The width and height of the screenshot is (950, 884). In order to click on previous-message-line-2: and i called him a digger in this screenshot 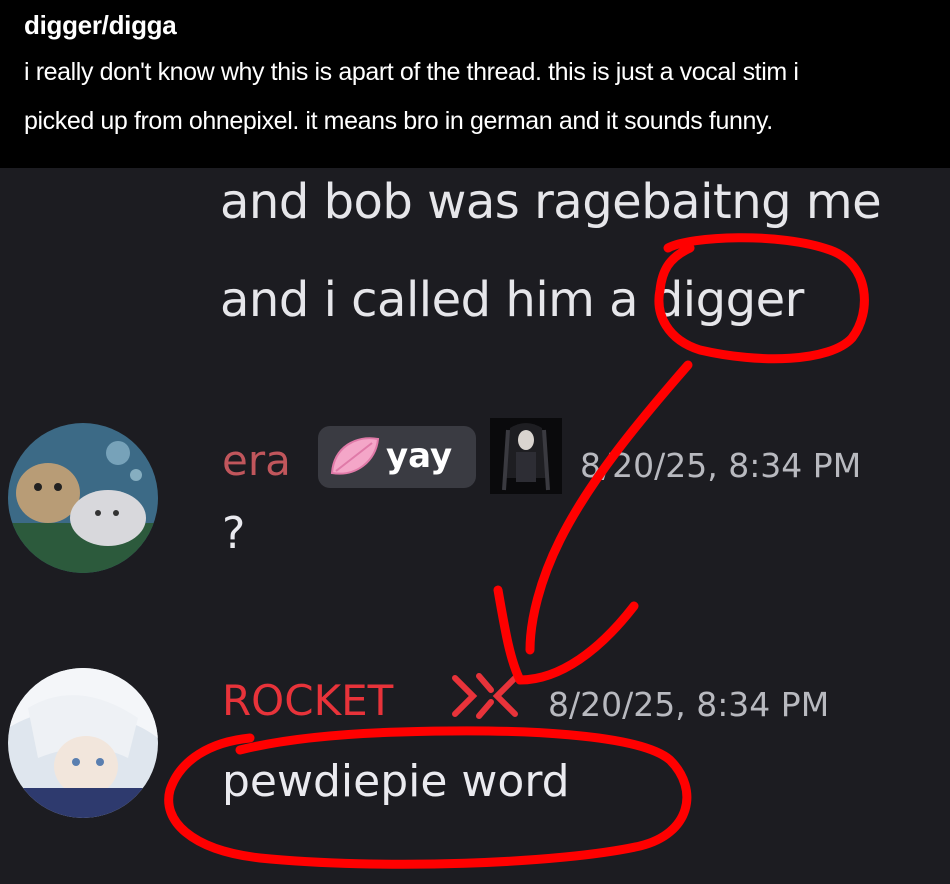, I will do `click(512, 300)`.